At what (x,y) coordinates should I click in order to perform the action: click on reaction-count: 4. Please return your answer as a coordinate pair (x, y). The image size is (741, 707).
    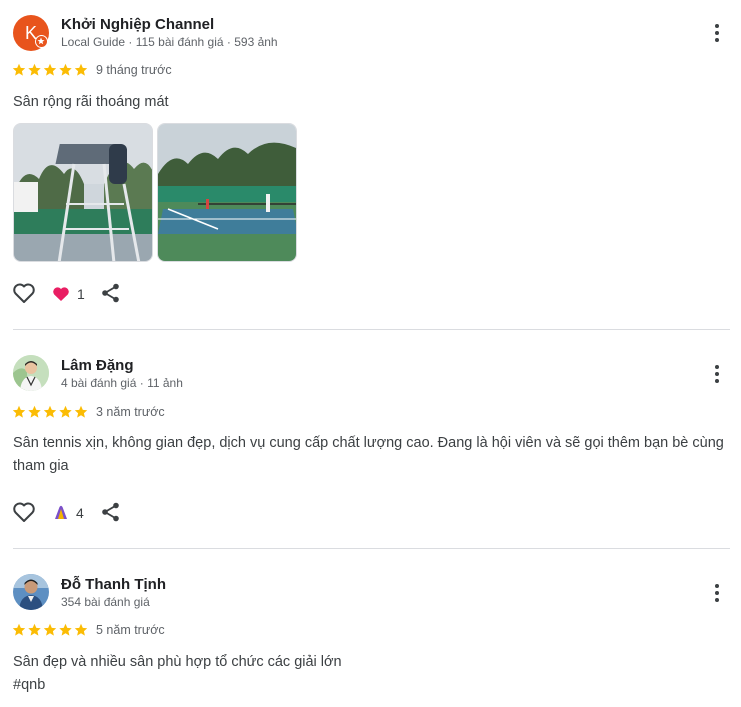
    Looking at the image, I should click on (80, 513).